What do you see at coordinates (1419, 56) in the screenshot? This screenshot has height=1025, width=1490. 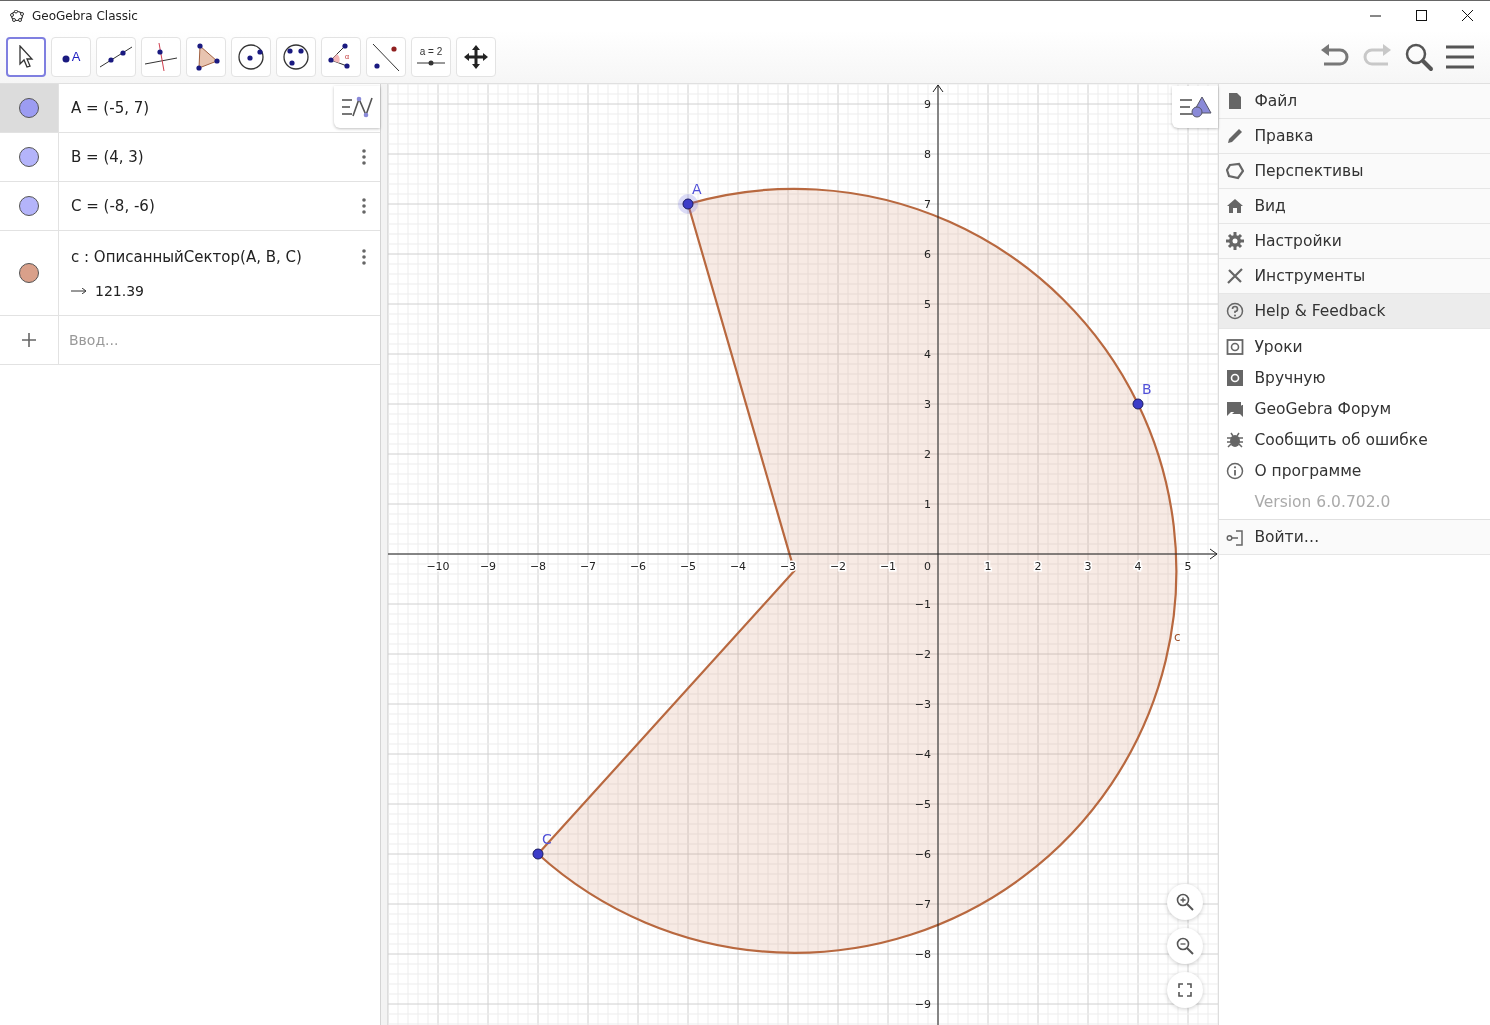 I see `search-icon` at bounding box center [1419, 56].